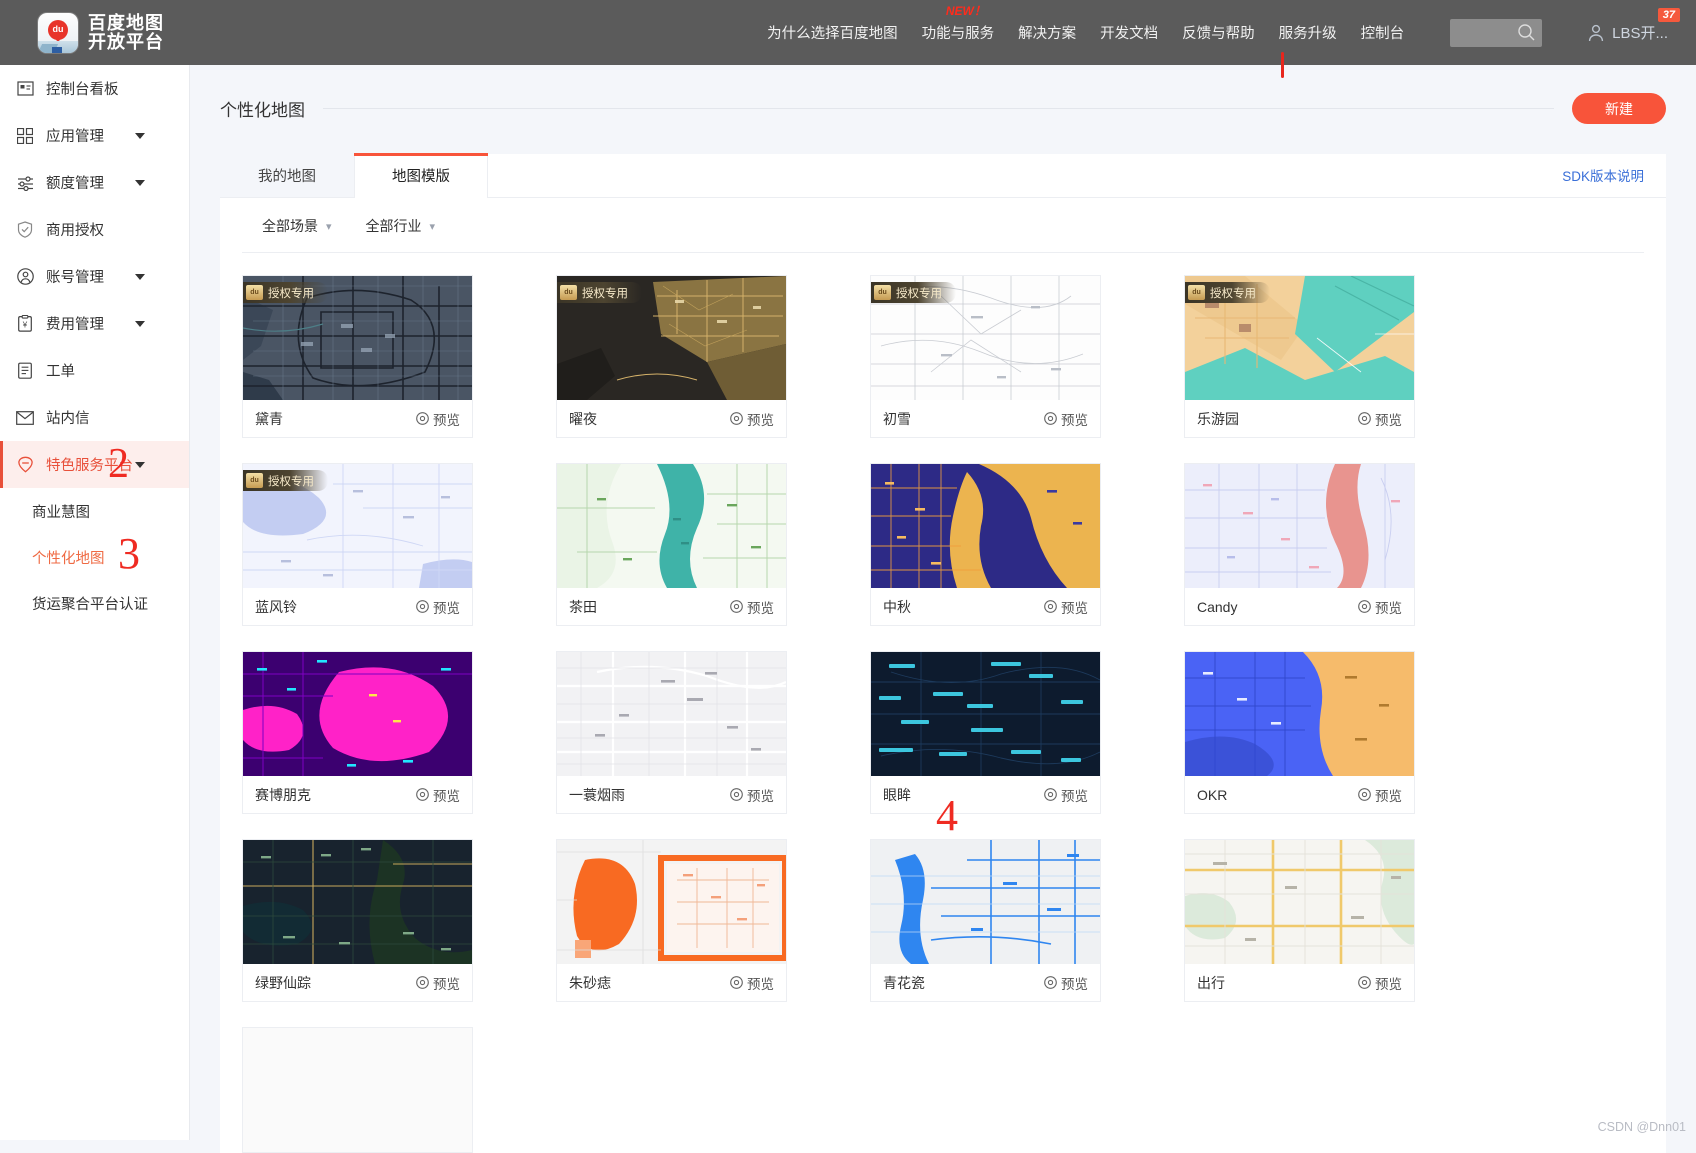 The height and width of the screenshot is (1153, 1696). What do you see at coordinates (94, 323) in the screenshot?
I see `sidebar-item-billing-management: ¥ 费用管理` at bounding box center [94, 323].